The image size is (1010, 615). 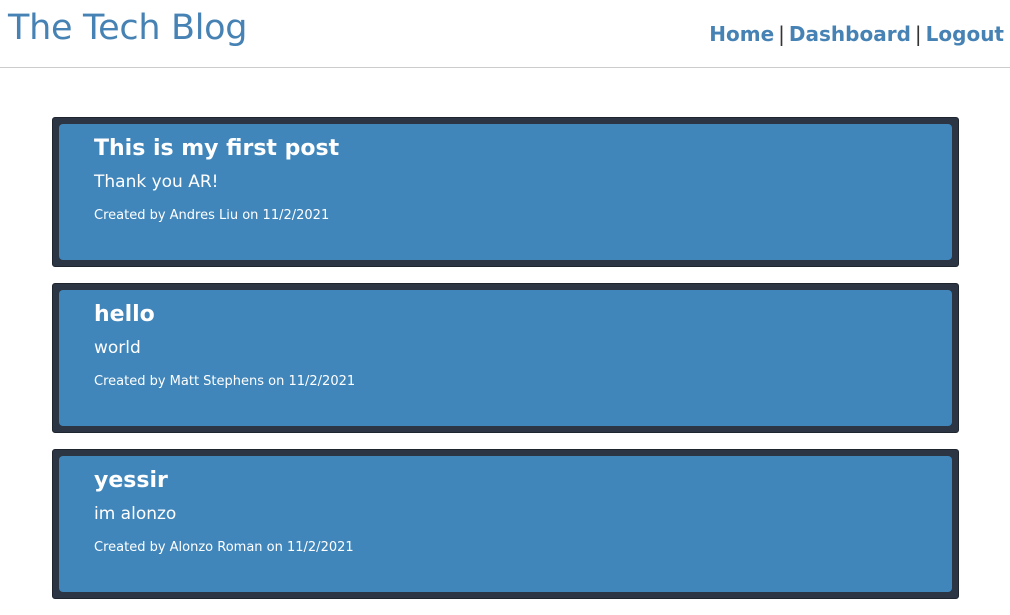 What do you see at coordinates (505, 481) in the screenshot?
I see `post-title: yessir` at bounding box center [505, 481].